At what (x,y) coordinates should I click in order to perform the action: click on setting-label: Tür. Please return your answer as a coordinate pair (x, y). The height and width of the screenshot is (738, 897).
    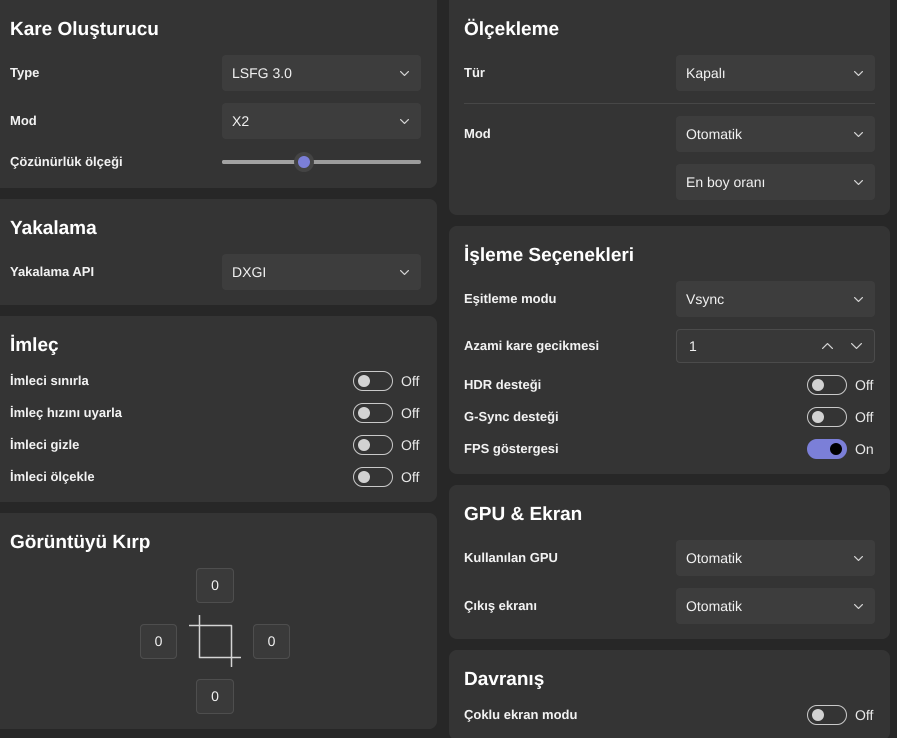
    Looking at the image, I should click on (474, 73).